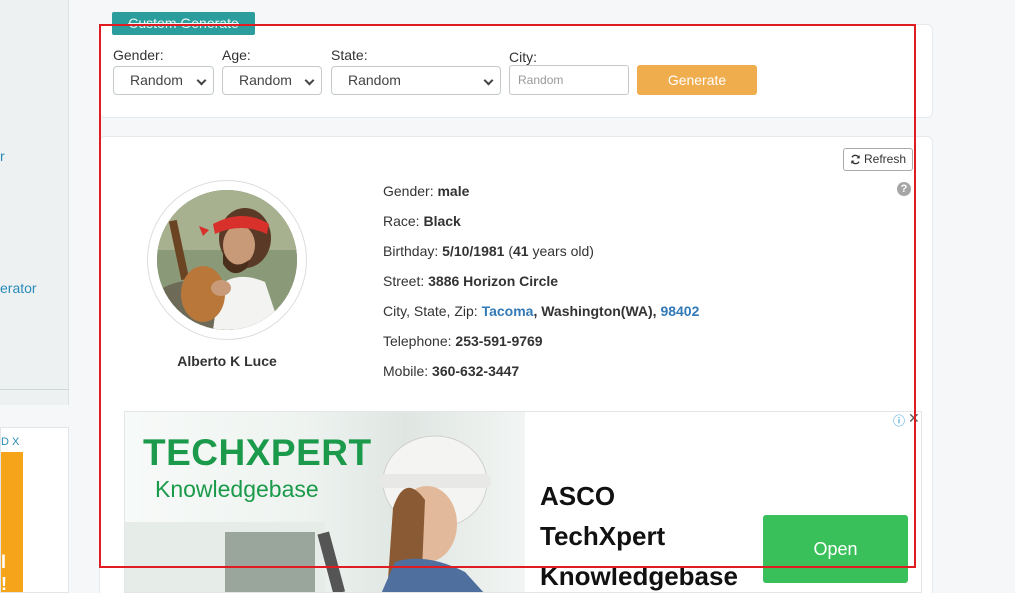 The image size is (1015, 593). What do you see at coordinates (541, 80) in the screenshot?
I see `city-input-placeholder: Random` at bounding box center [541, 80].